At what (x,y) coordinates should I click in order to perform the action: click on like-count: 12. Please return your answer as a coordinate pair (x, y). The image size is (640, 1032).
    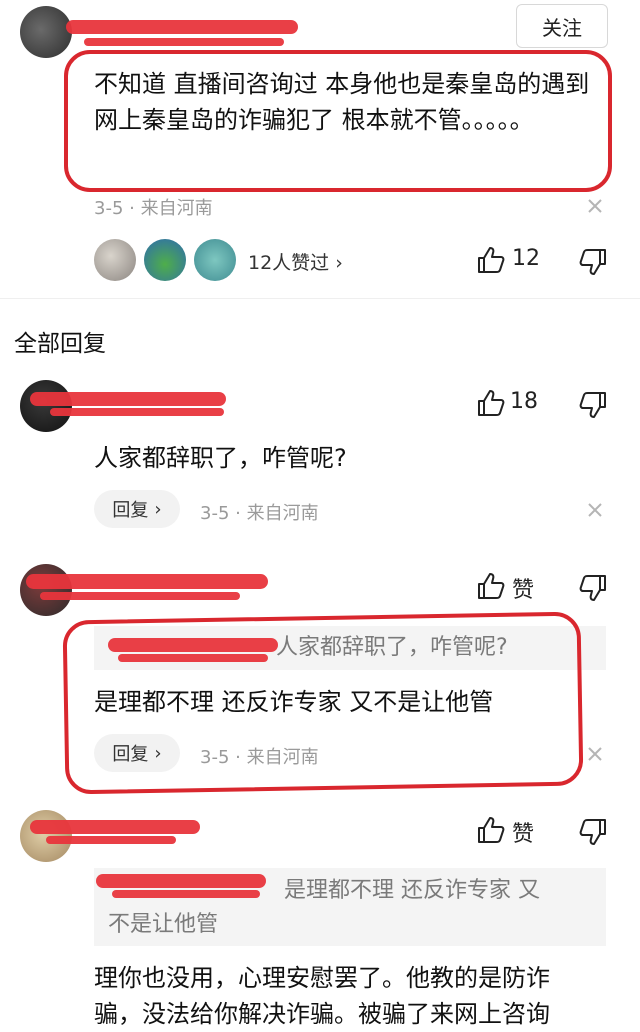
    Looking at the image, I should click on (526, 258).